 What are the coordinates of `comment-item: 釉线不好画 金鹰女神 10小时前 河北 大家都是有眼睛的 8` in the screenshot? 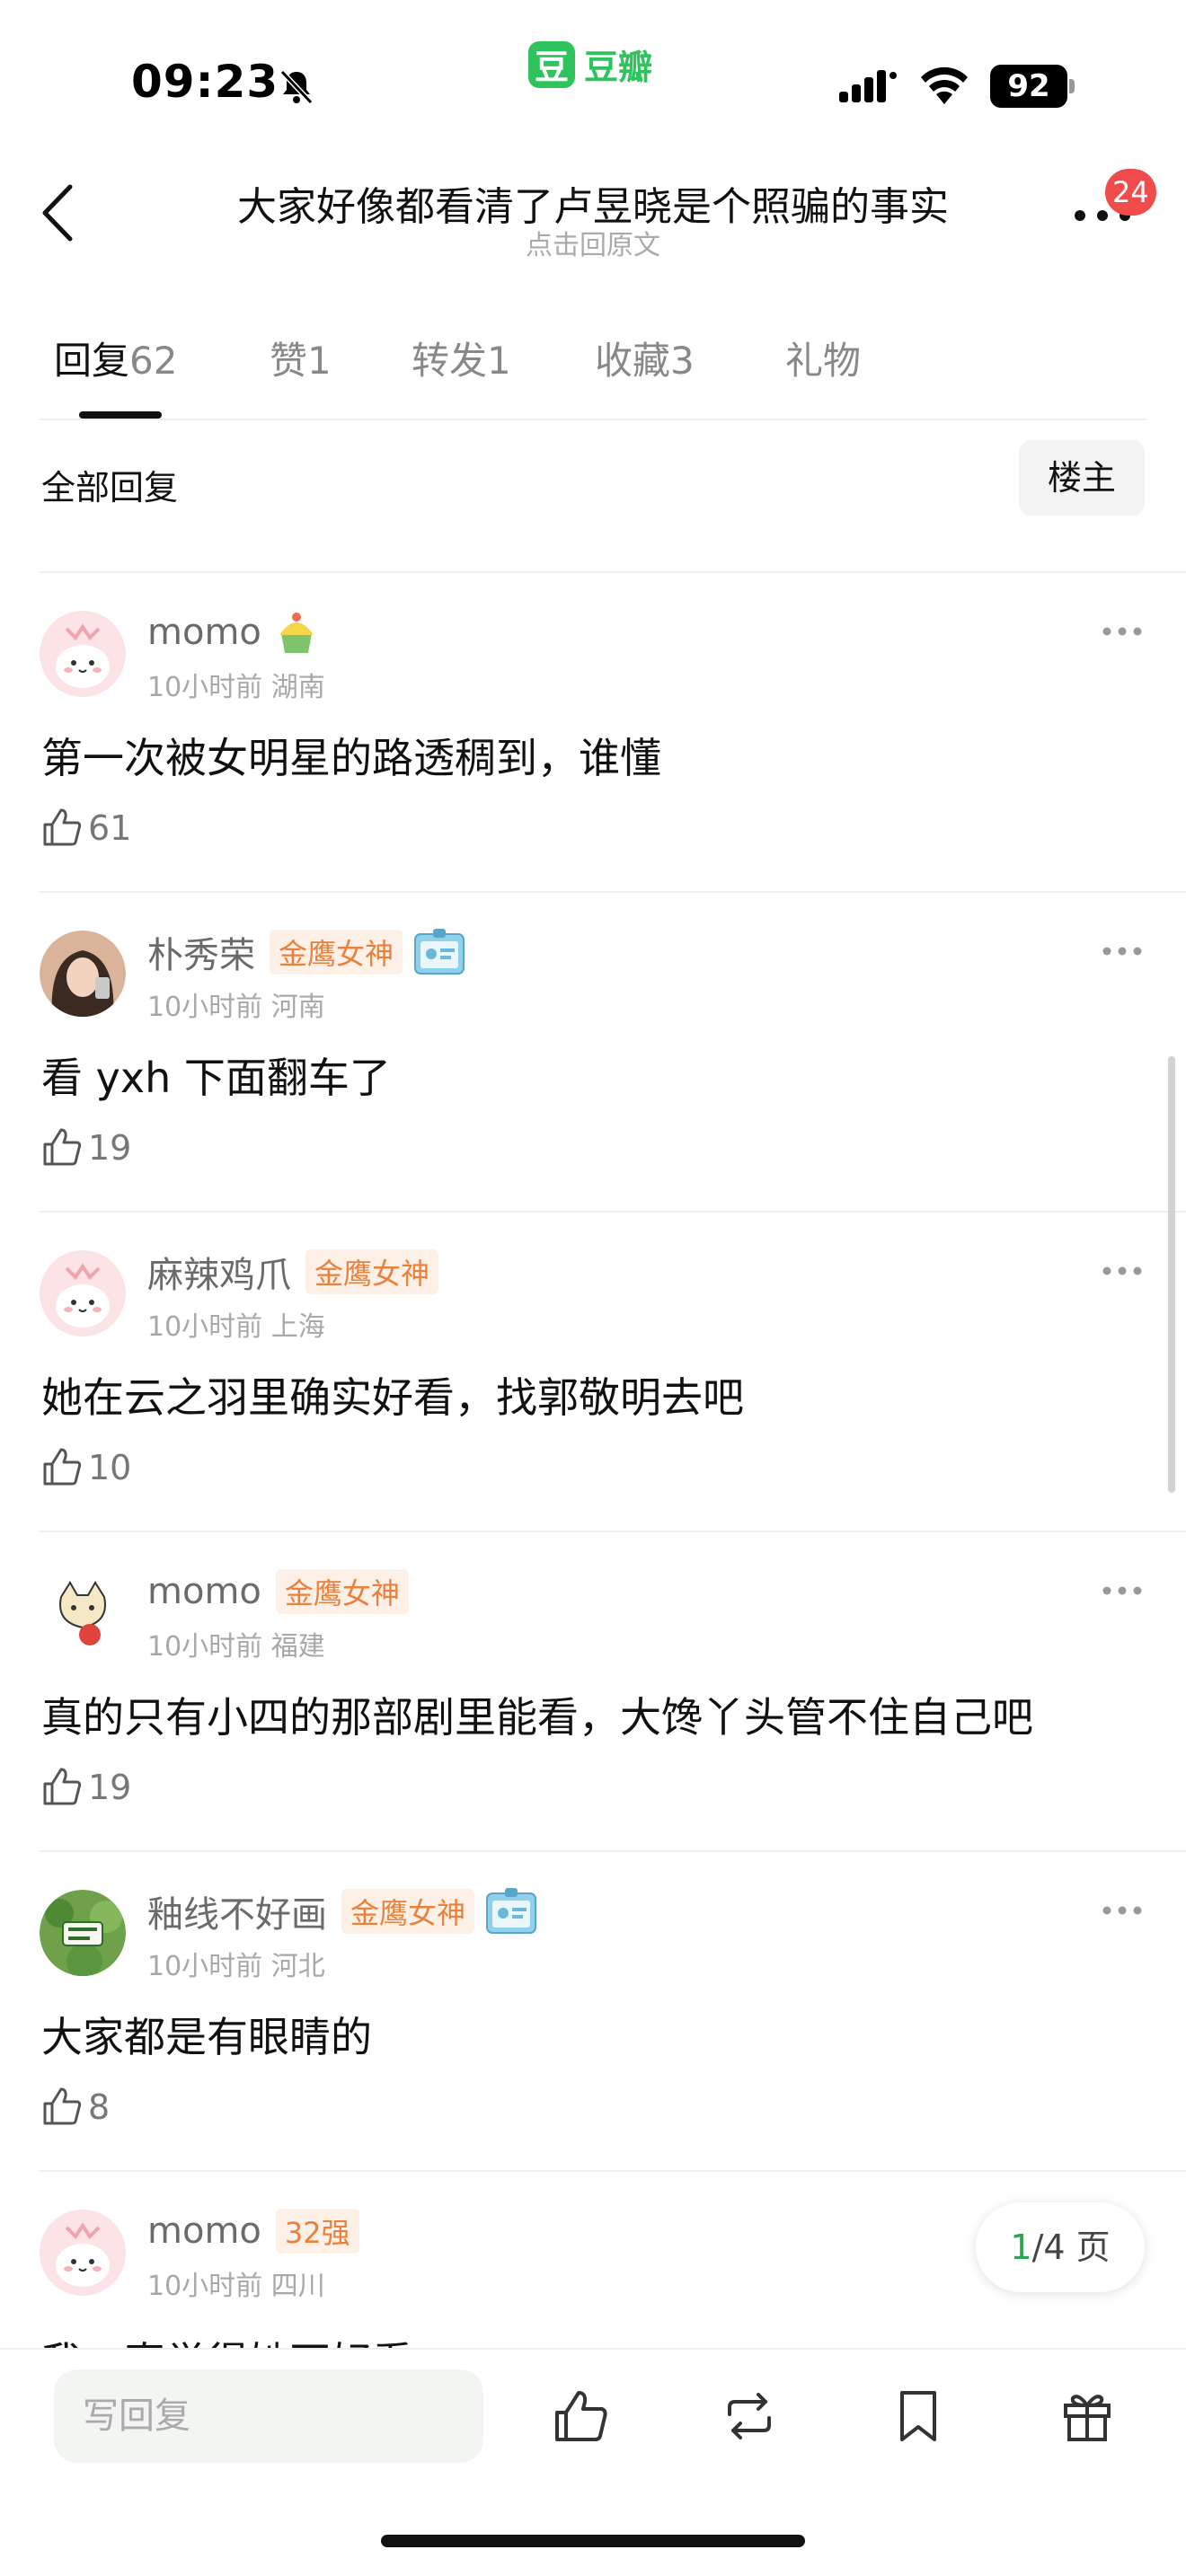 It's located at (593, 2012).